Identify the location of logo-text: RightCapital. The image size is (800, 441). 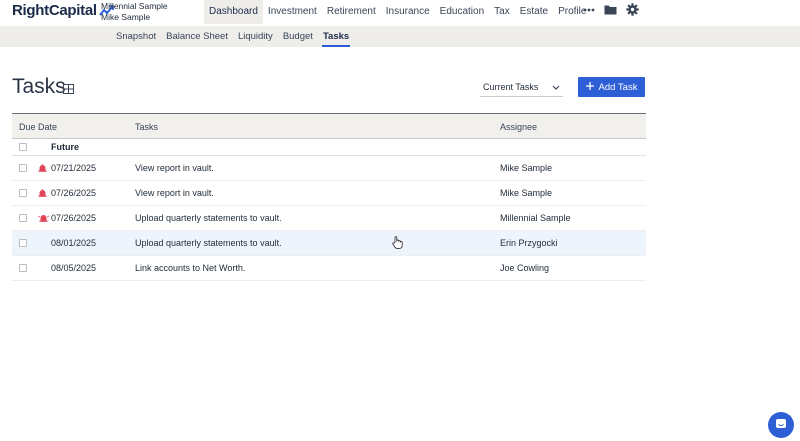
(54, 10).